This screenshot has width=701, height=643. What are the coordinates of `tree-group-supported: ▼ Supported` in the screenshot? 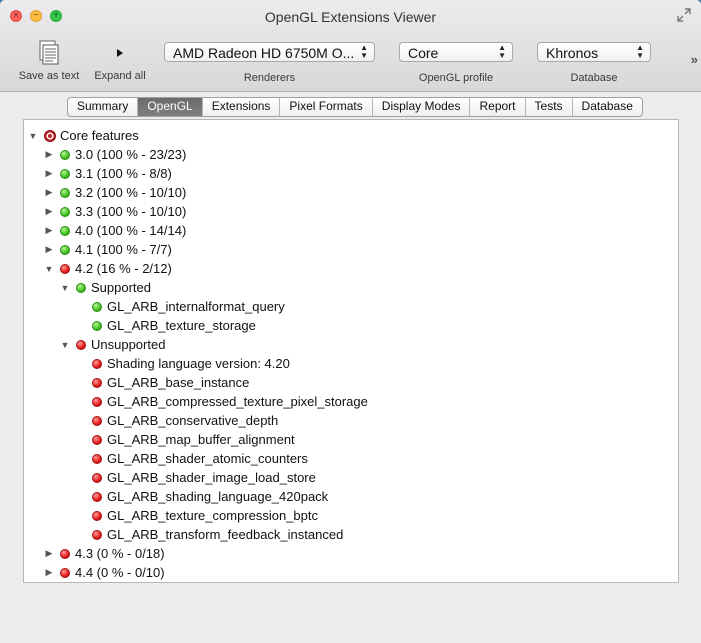 It's located at (105, 287).